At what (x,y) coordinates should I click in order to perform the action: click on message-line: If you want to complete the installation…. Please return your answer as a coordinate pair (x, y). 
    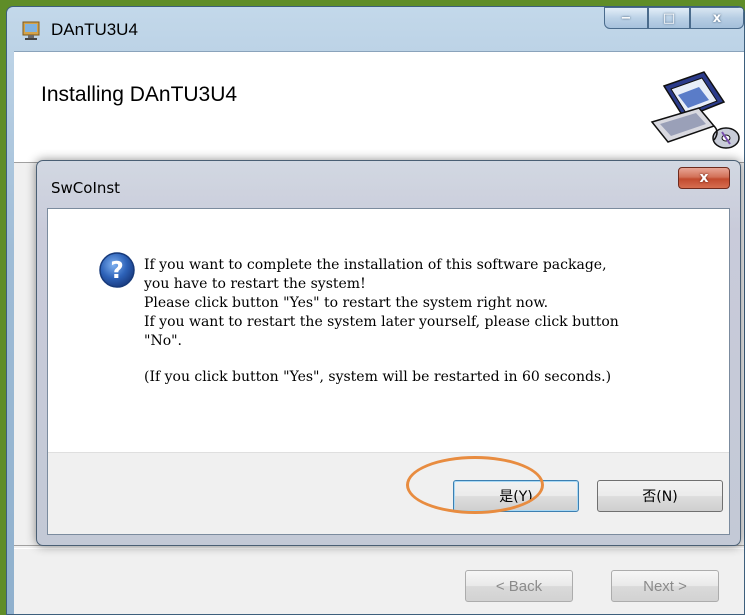
    Looking at the image, I should click on (375, 265).